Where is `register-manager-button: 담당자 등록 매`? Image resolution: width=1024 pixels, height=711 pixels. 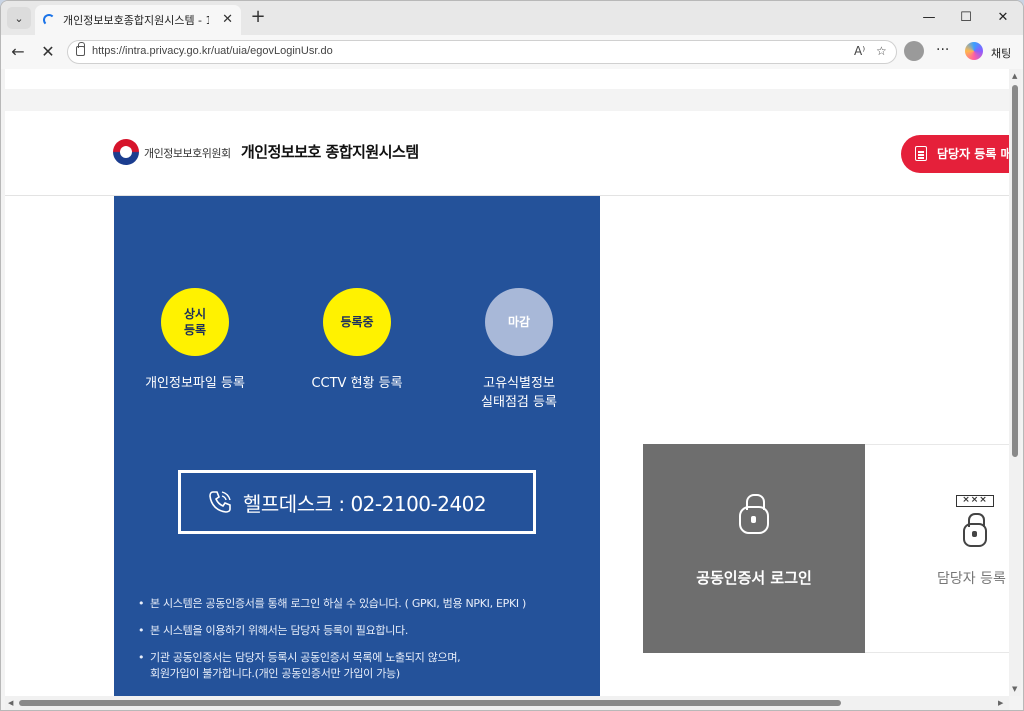 register-manager-button: 담당자 등록 매 is located at coordinates (955, 154).